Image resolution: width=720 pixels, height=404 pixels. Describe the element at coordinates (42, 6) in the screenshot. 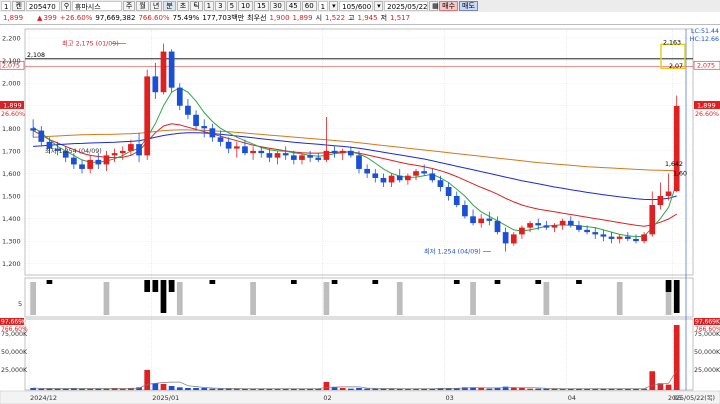

I see `stock-code-input: 205470` at that location.